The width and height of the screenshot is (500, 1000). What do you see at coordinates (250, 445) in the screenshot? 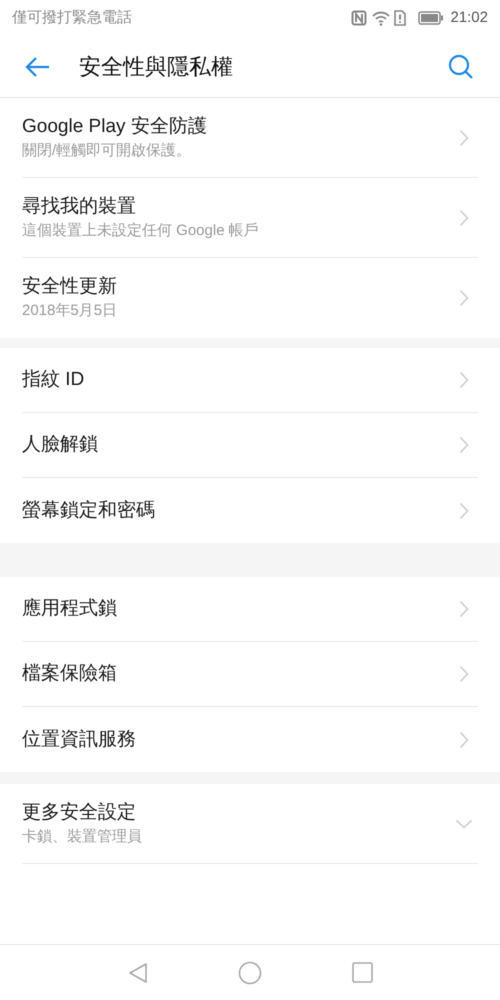
I see `settings-item: 人臉解鎖` at bounding box center [250, 445].